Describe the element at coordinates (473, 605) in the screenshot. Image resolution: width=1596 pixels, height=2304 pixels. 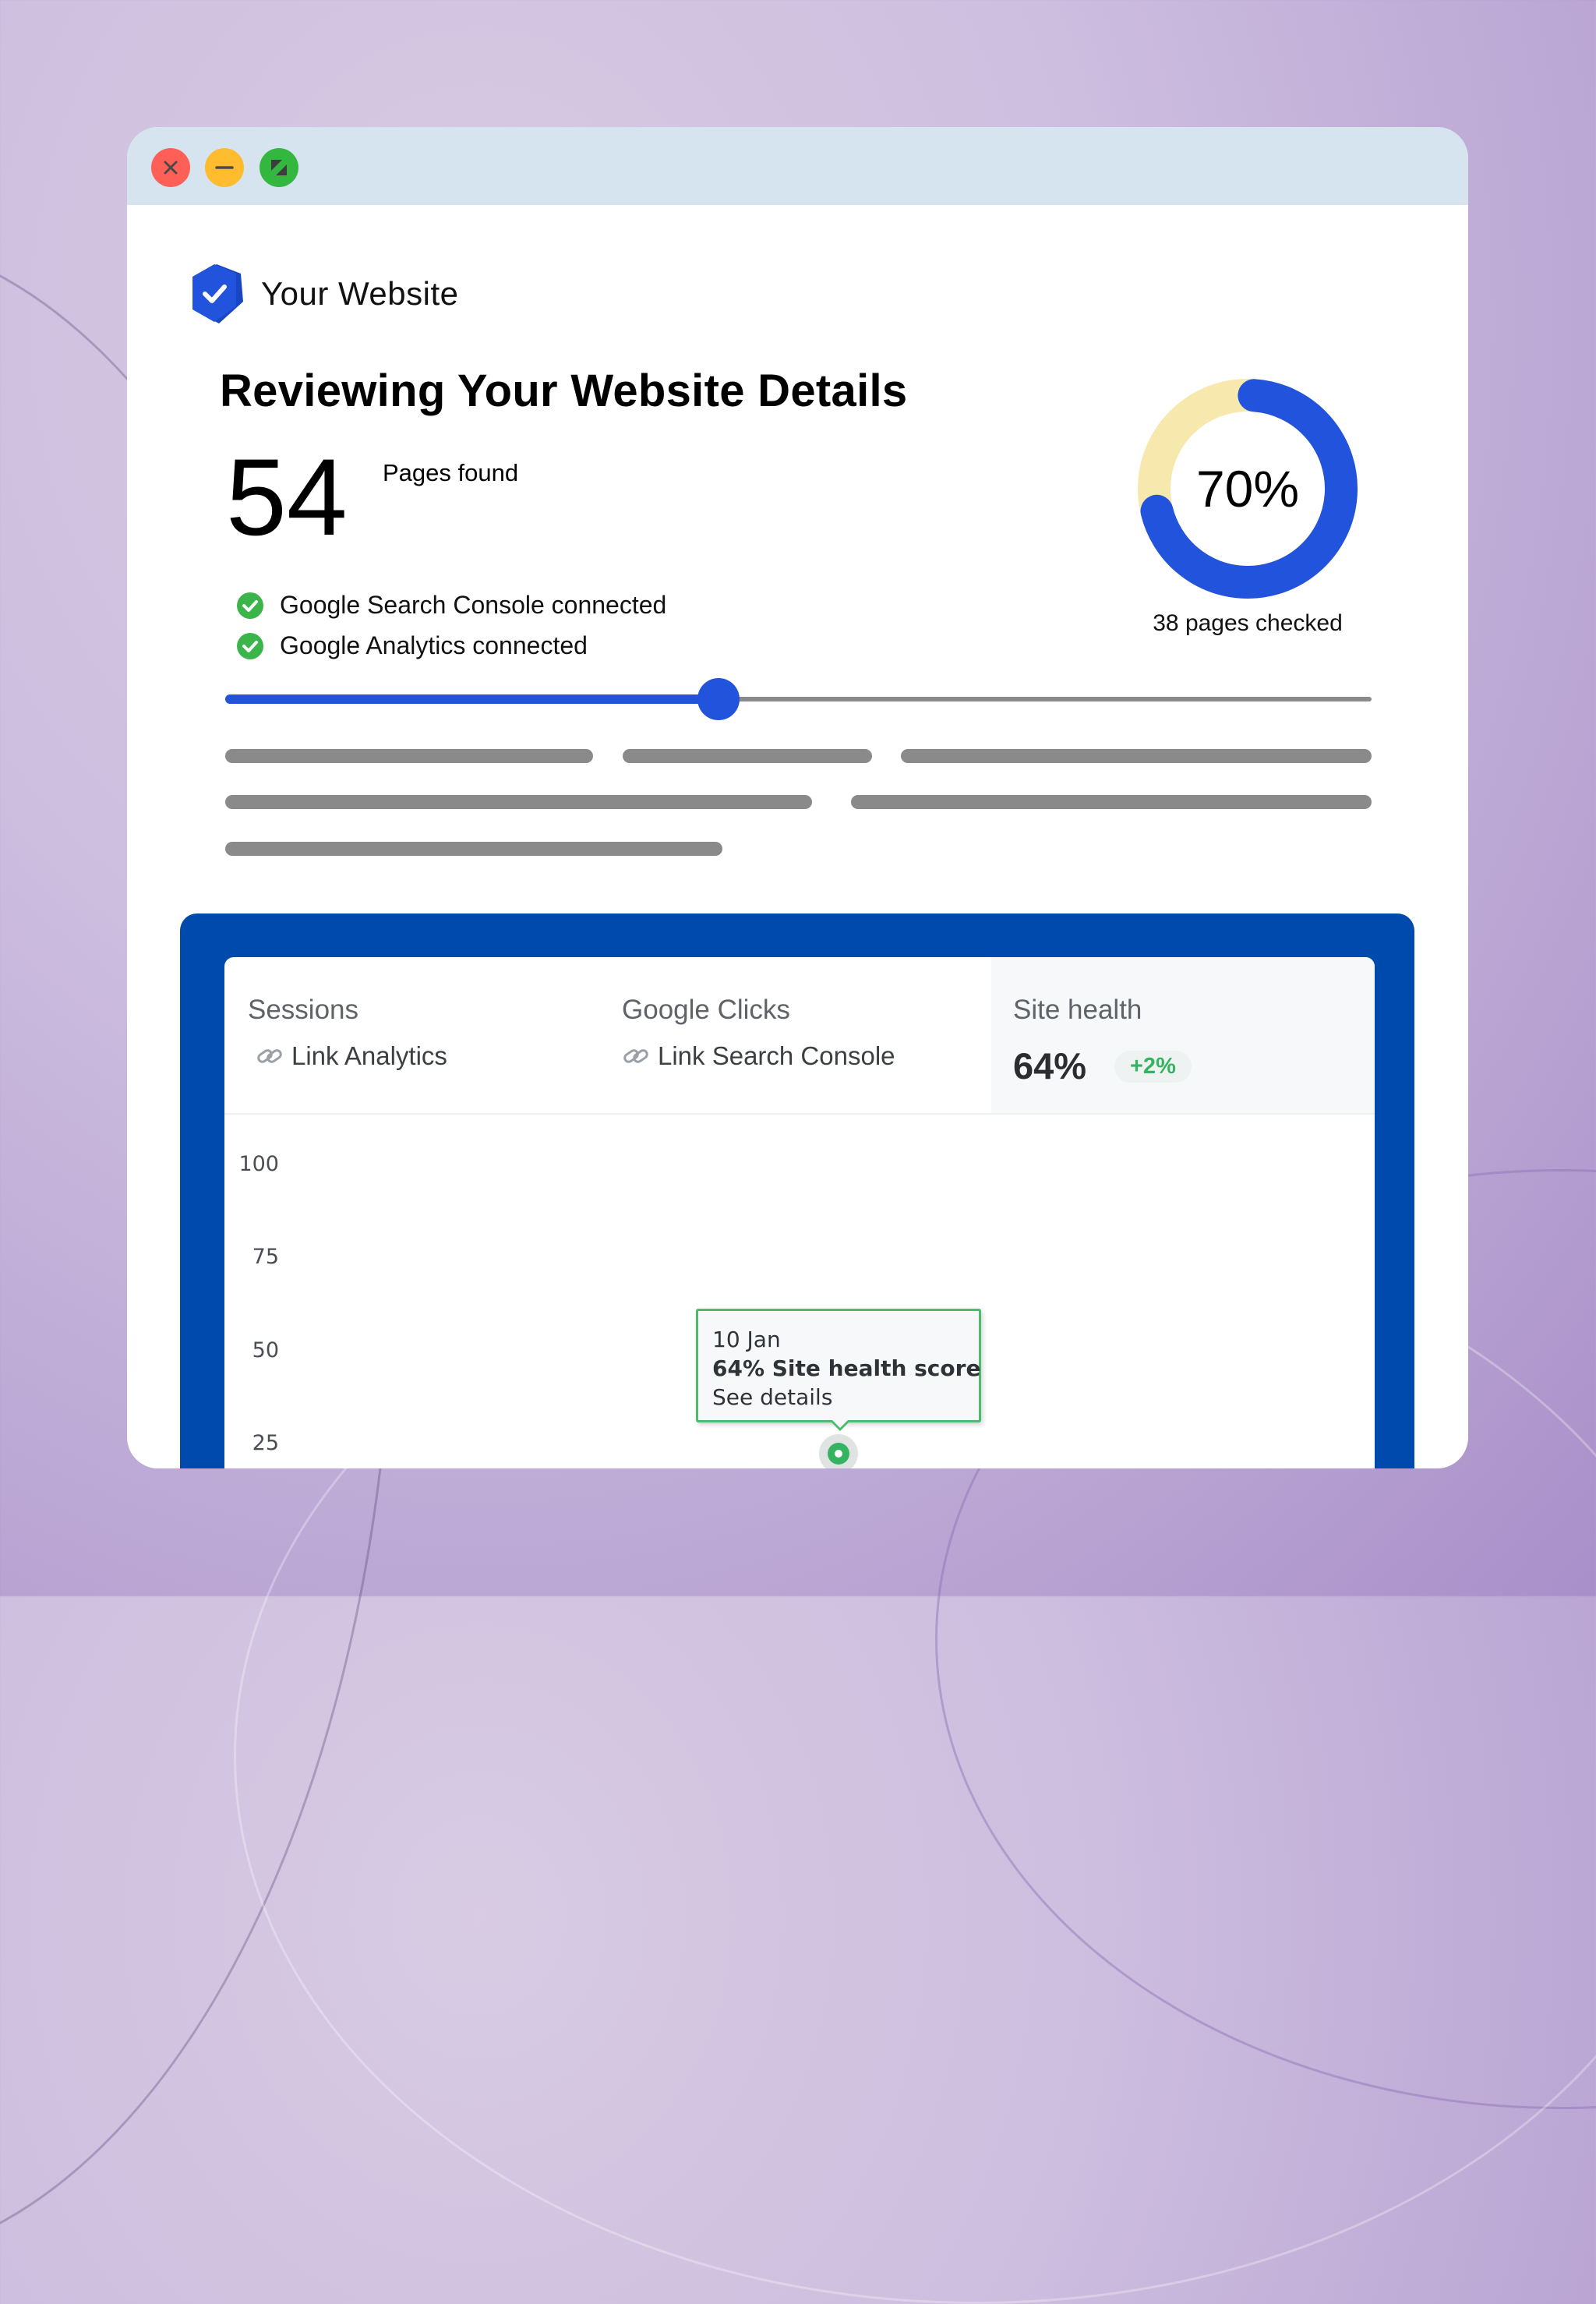
I see `connection-label: Google Search Console connected` at that location.